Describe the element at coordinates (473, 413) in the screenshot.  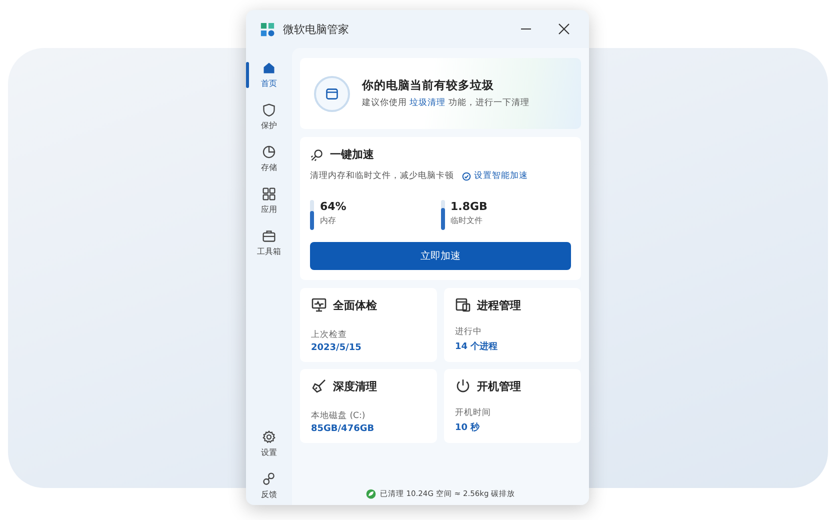
I see `tile-label: 开机时间` at that location.